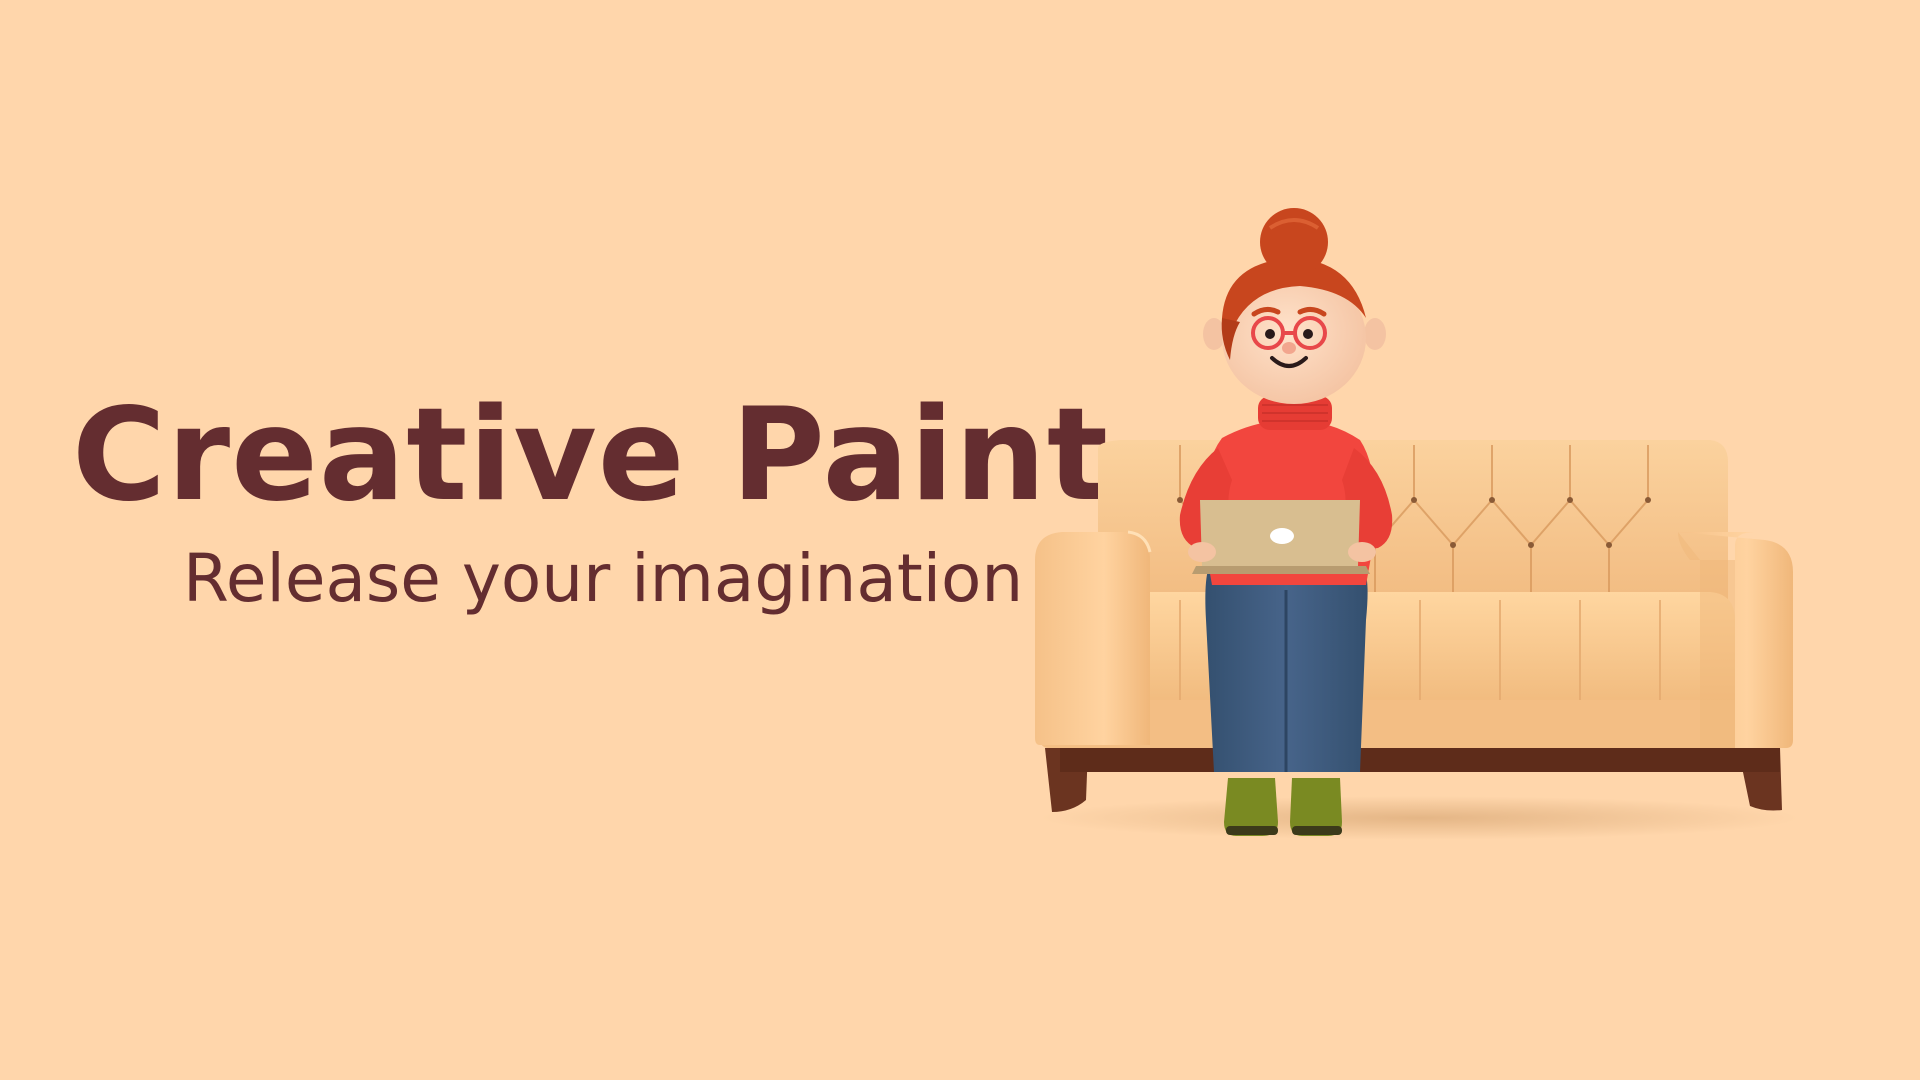  Describe the element at coordinates (1414, 626) in the screenshot. I see `sofa` at that location.